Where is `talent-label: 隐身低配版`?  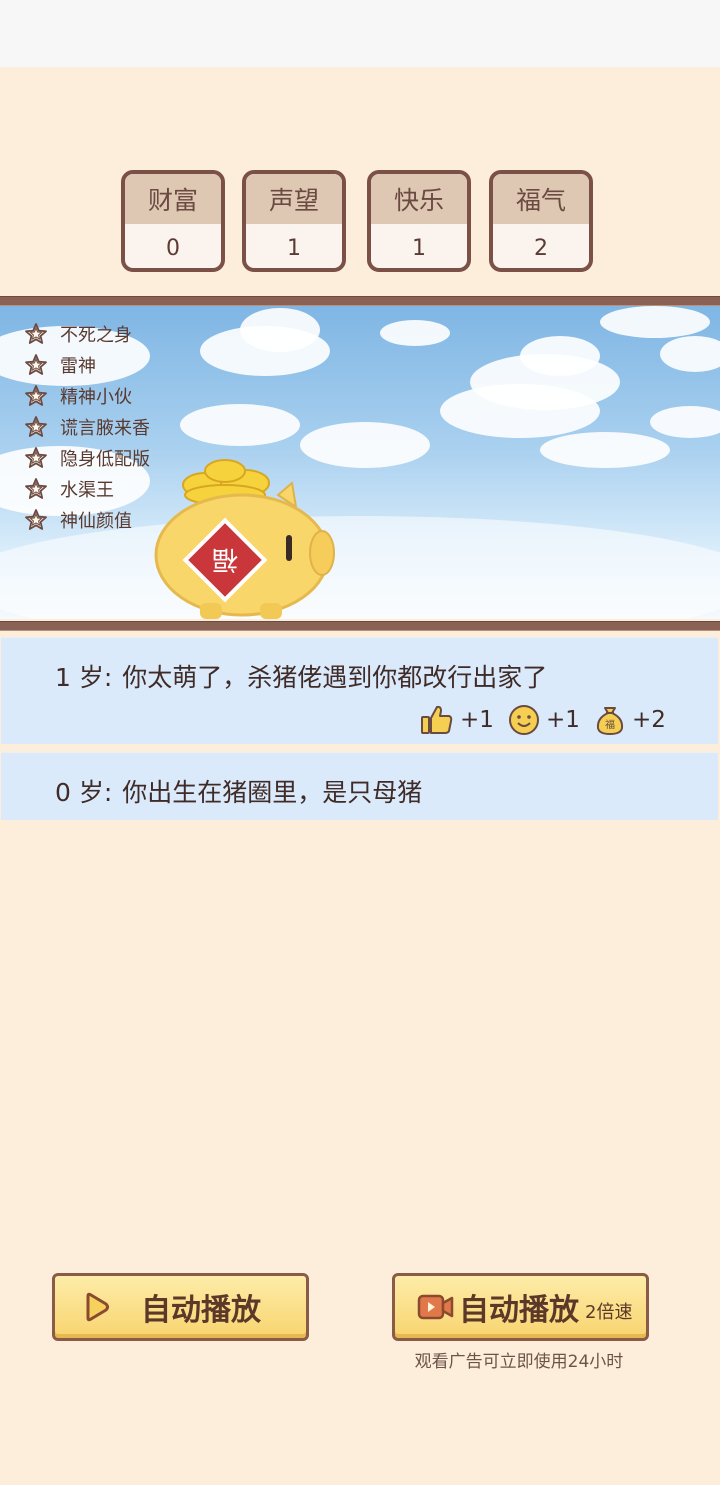
talent-label: 隐身低配版 is located at coordinates (105, 459).